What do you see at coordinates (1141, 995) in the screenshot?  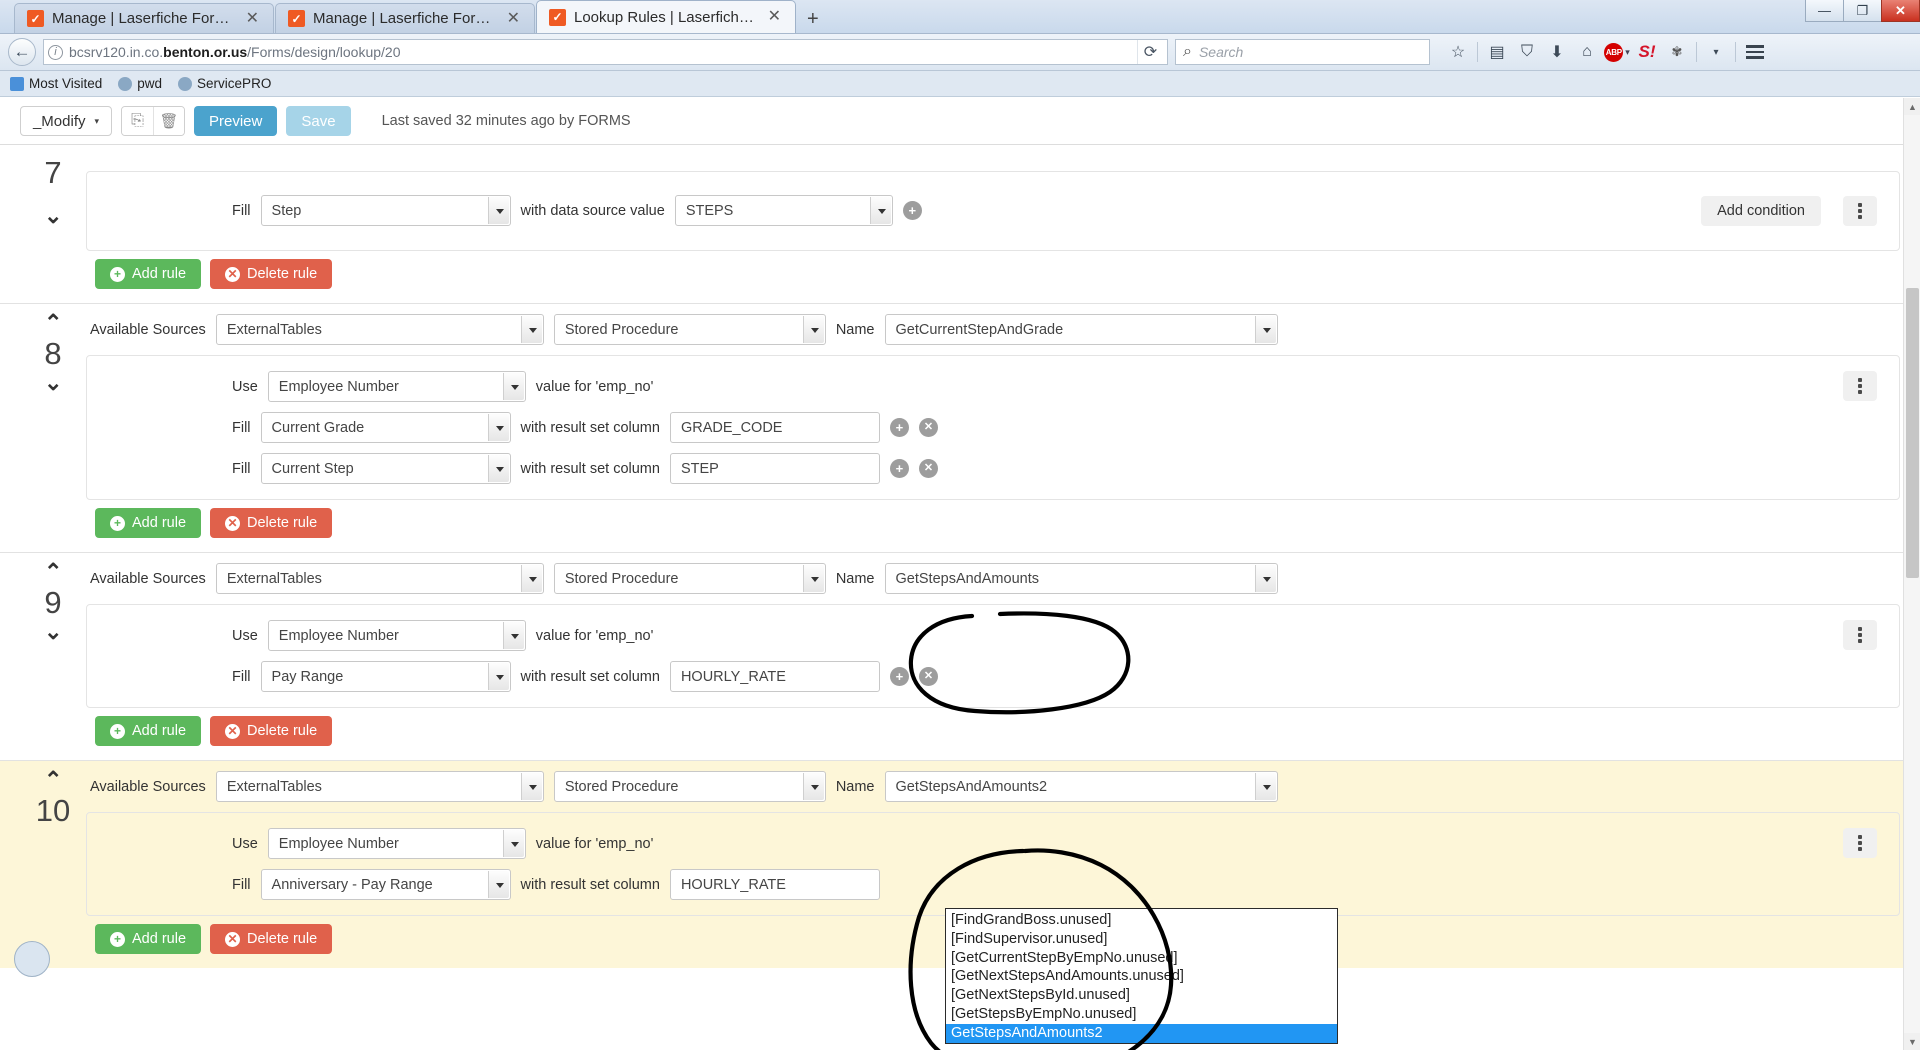 I see `dropdown-option: [GetNextStepsById.unused]` at bounding box center [1141, 995].